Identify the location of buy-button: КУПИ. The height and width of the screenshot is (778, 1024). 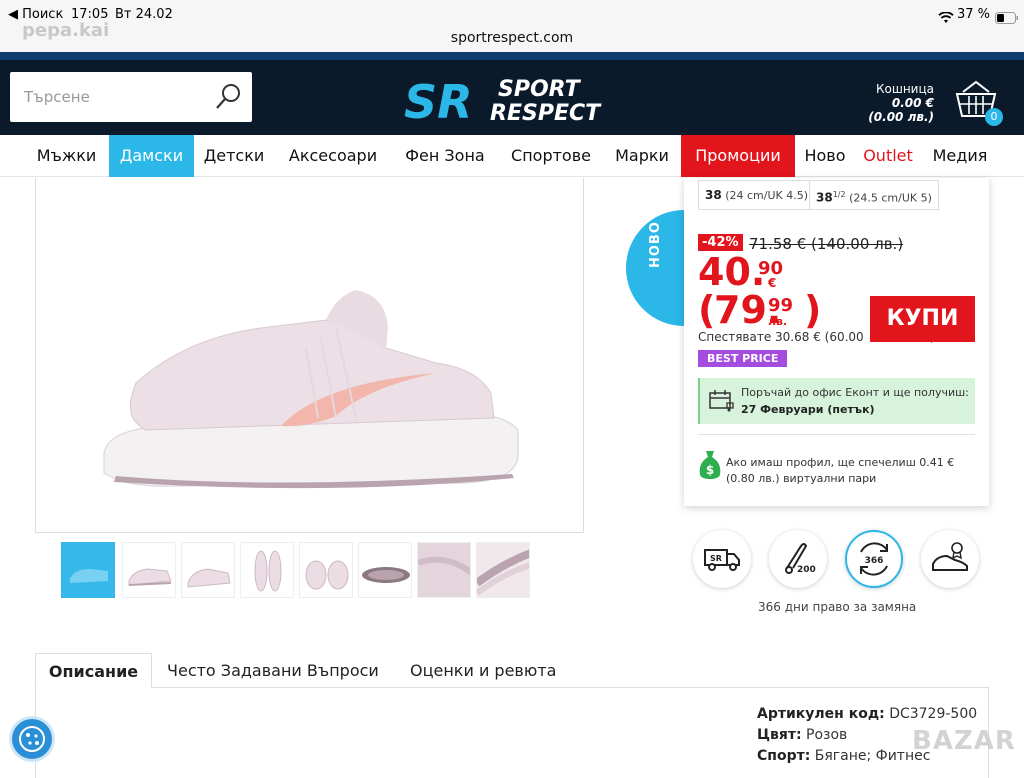
(922, 319).